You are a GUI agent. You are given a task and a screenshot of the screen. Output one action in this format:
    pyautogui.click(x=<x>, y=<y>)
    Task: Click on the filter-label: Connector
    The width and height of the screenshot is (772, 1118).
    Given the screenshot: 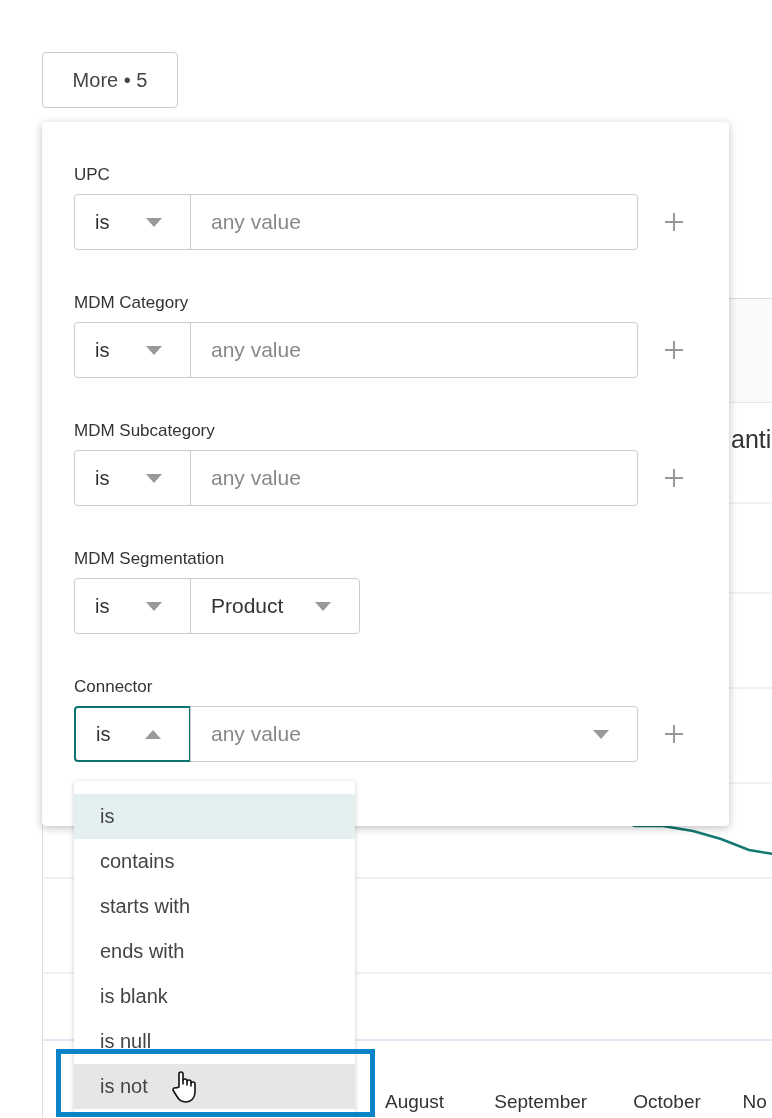 What is the action you would take?
    pyautogui.click(x=114, y=687)
    